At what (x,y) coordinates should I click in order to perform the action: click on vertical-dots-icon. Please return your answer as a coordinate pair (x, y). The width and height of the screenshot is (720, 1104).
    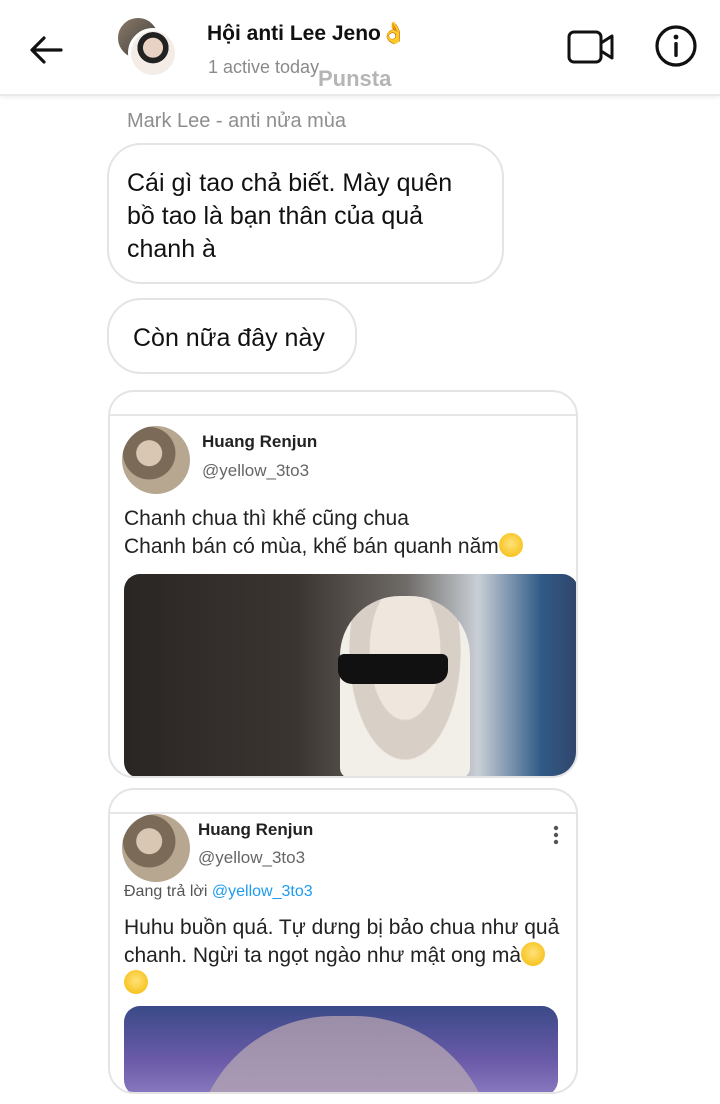
    Looking at the image, I should click on (556, 835).